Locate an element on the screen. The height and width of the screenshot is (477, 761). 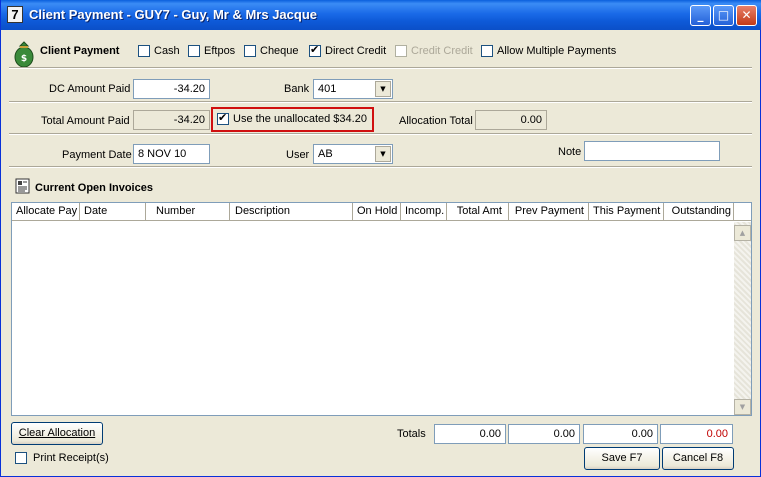
credit-credit-checkbox is located at coordinates (401, 51).